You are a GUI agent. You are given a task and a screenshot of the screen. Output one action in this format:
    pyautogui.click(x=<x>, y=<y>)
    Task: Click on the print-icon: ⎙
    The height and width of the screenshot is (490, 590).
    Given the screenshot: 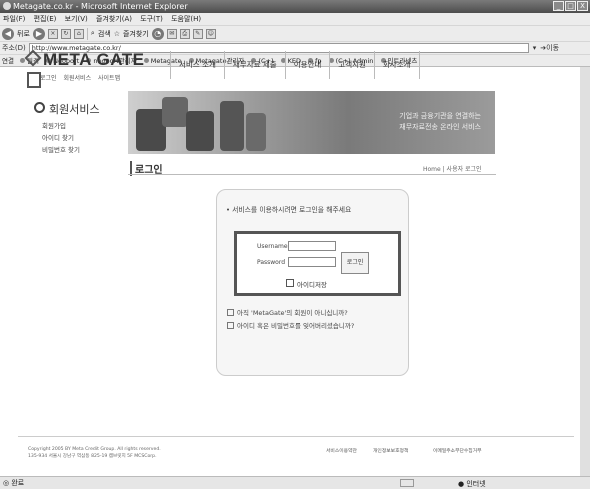 What is the action you would take?
    pyautogui.click(x=184, y=33)
    